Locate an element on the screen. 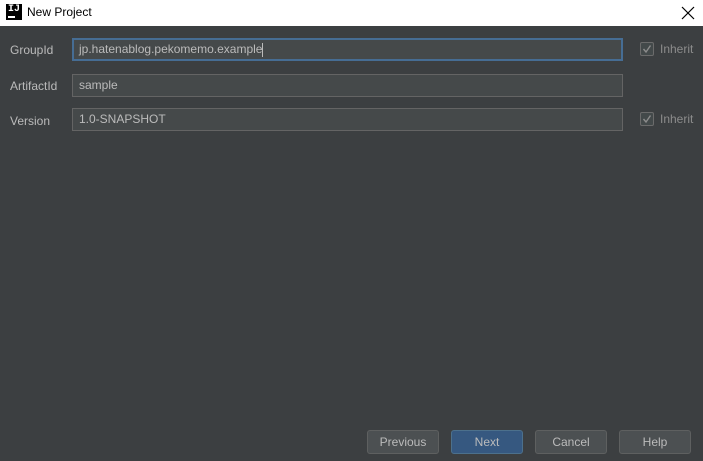 This screenshot has width=703, height=461. text-caret is located at coordinates (263, 49).